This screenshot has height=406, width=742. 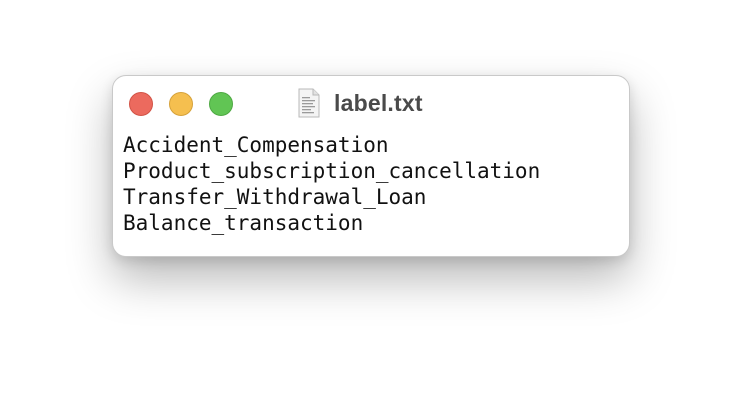 I want to click on text-line: Transfer_Withdrawal_Loan, so click(x=275, y=197).